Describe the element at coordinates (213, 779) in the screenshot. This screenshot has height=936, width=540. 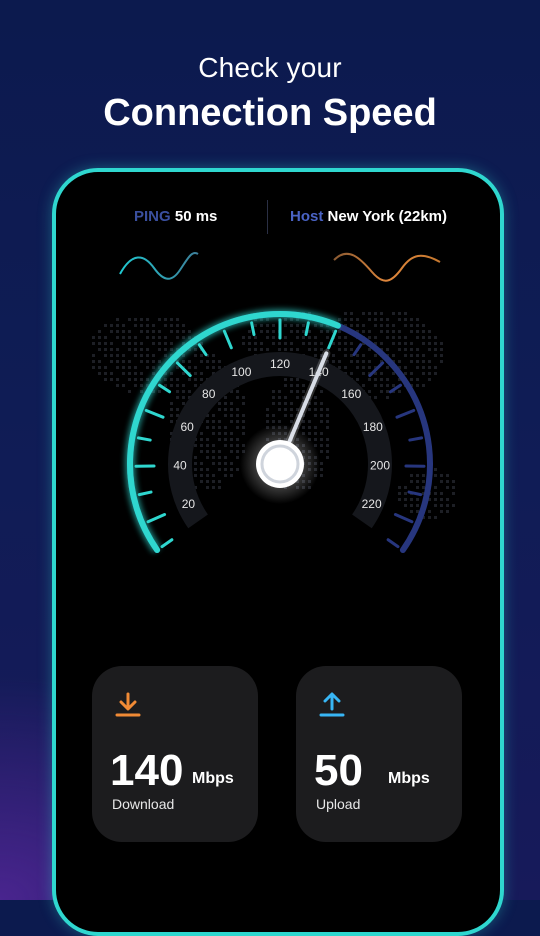
I see `download-unit: Mbps` at that location.